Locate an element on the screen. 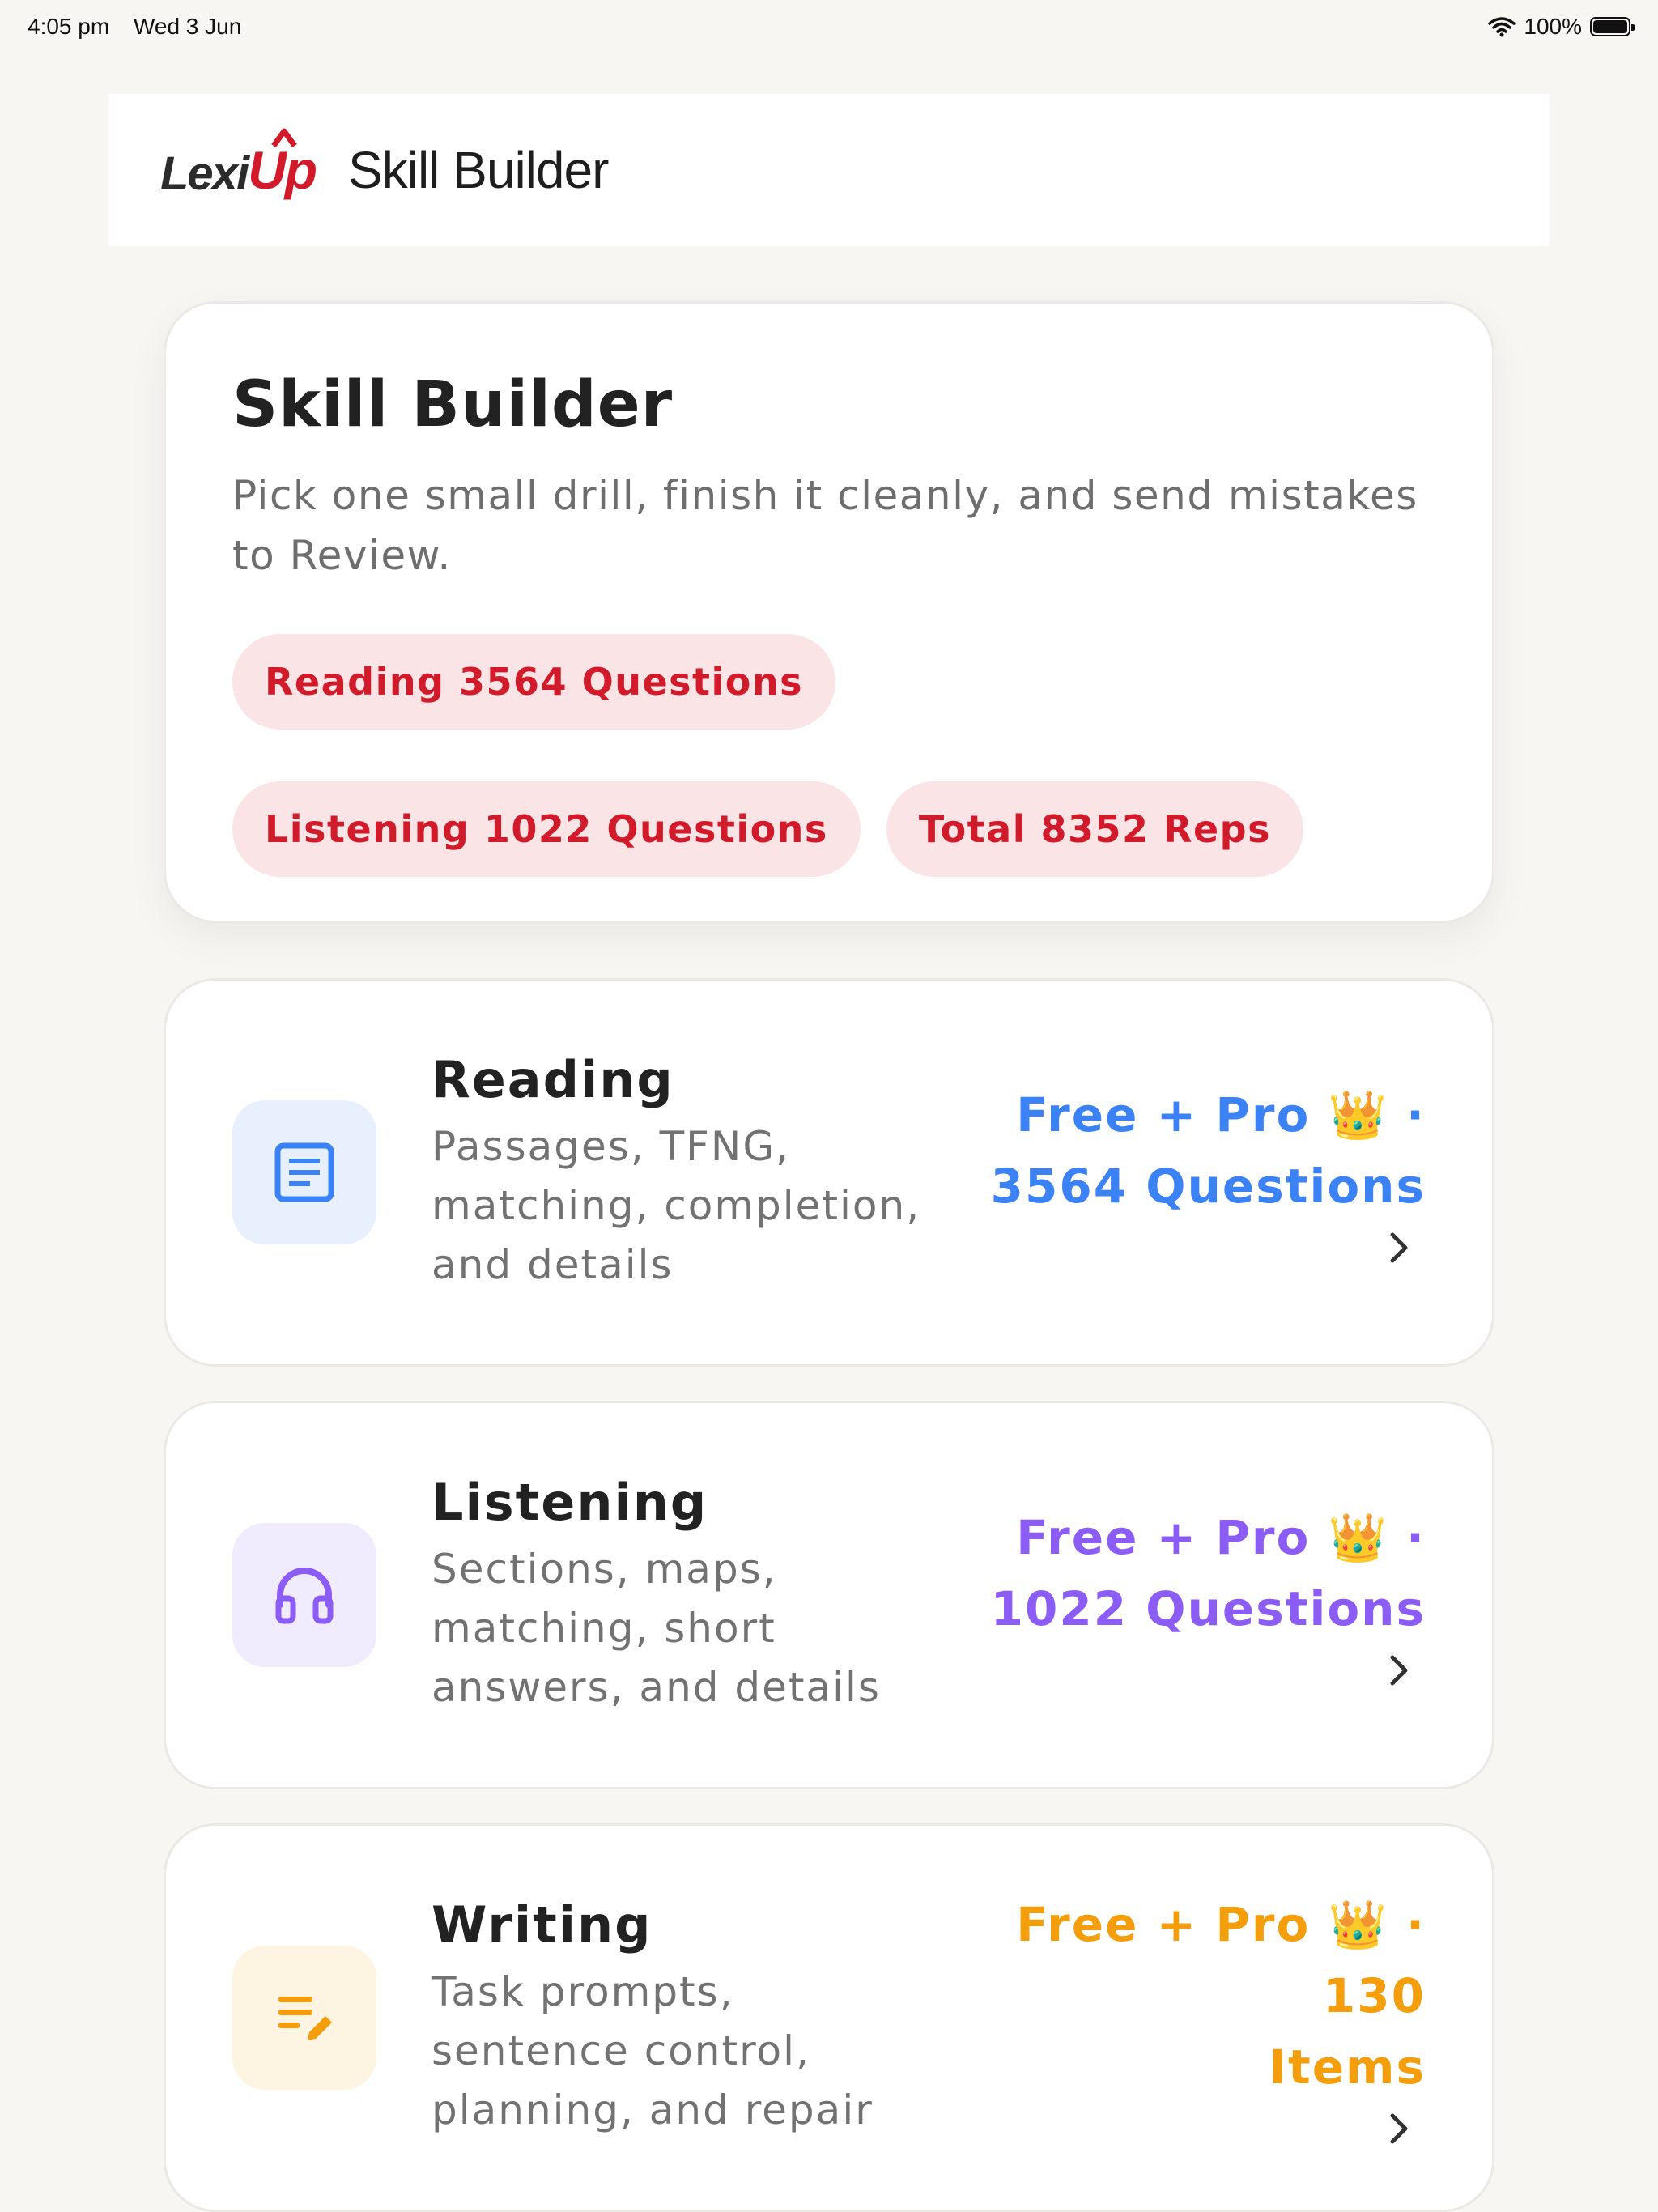 This screenshot has width=1658, height=2212. meta-line: Items is located at coordinates (1347, 2067).